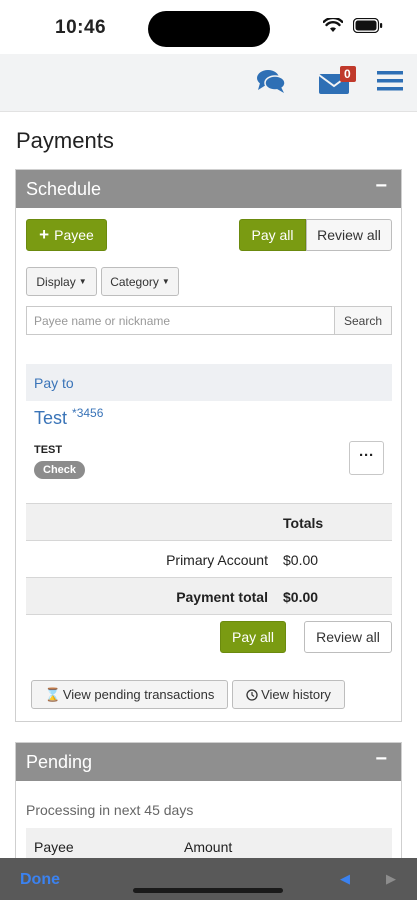  I want to click on view-pending-button: ⌛ View pending transactions, so click(129, 694).